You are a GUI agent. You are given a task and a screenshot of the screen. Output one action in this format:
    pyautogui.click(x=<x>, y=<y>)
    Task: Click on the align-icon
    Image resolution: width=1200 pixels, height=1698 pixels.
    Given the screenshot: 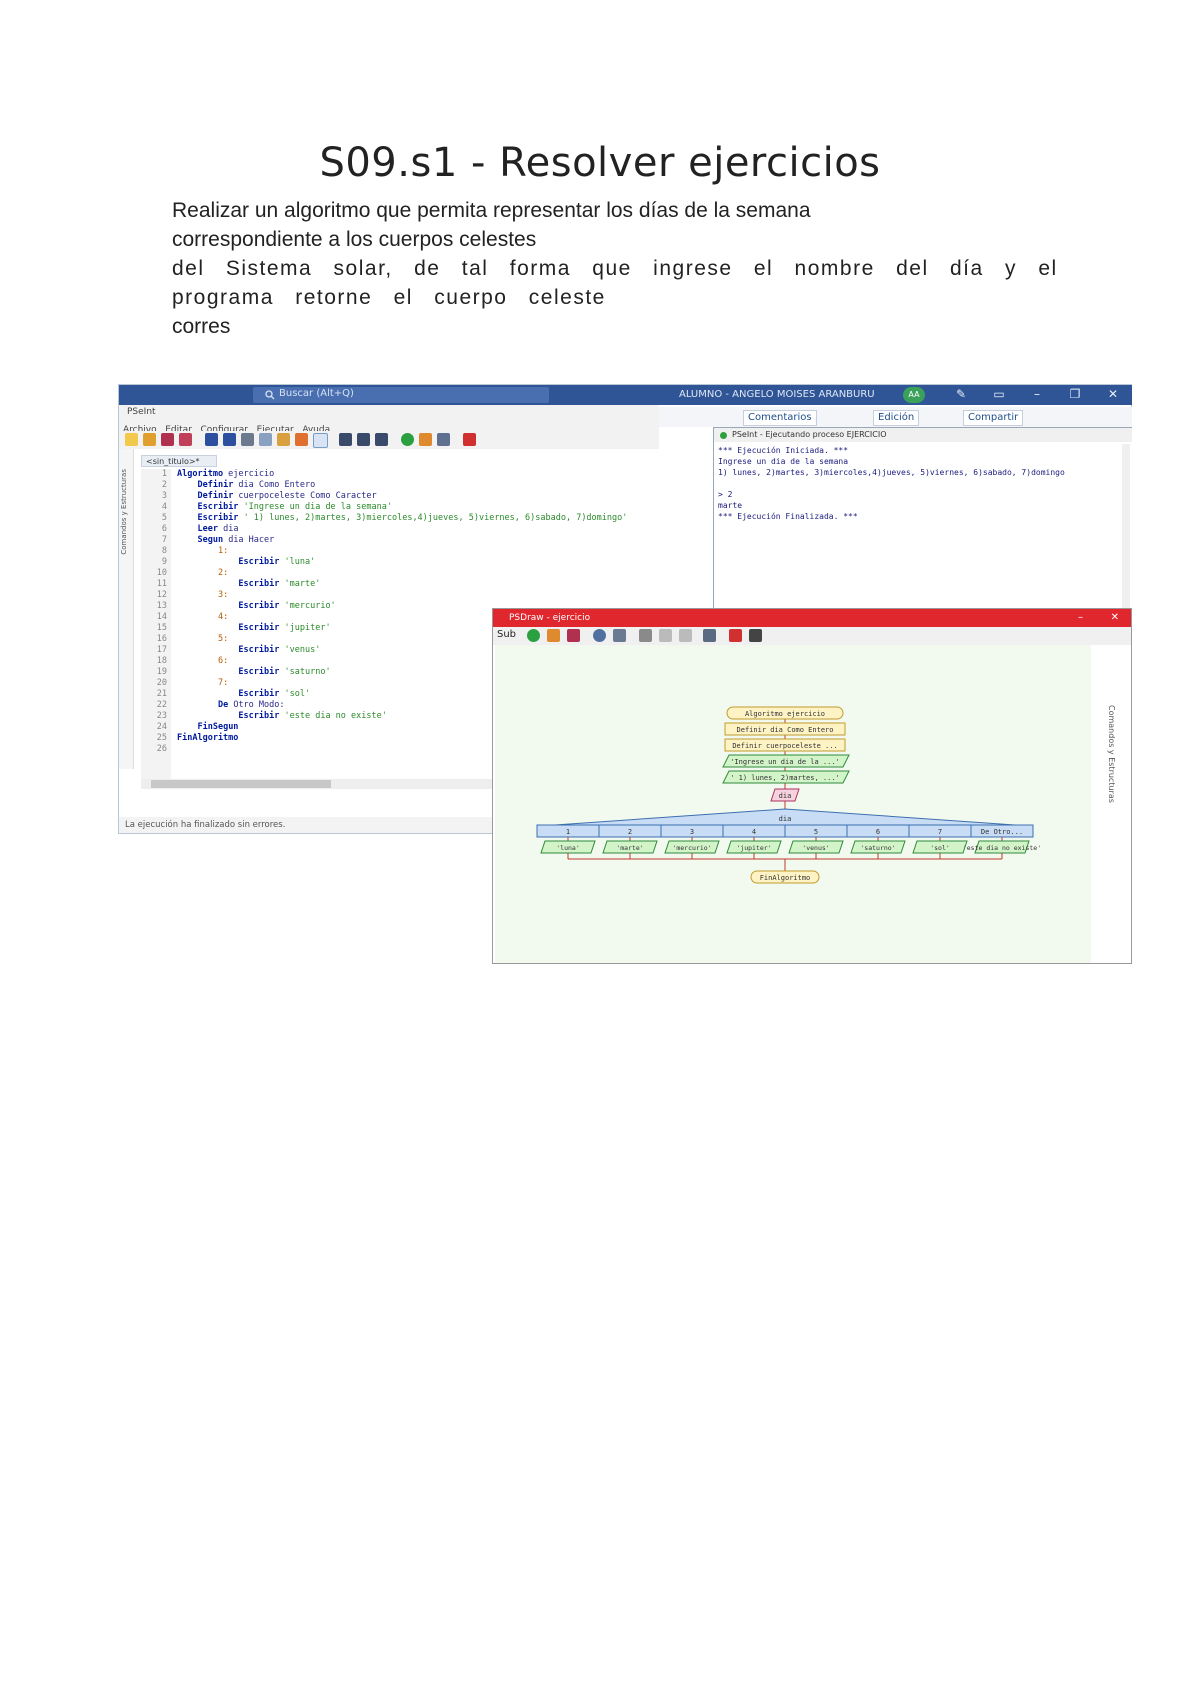 What is the action you would take?
    pyautogui.click(x=665, y=635)
    